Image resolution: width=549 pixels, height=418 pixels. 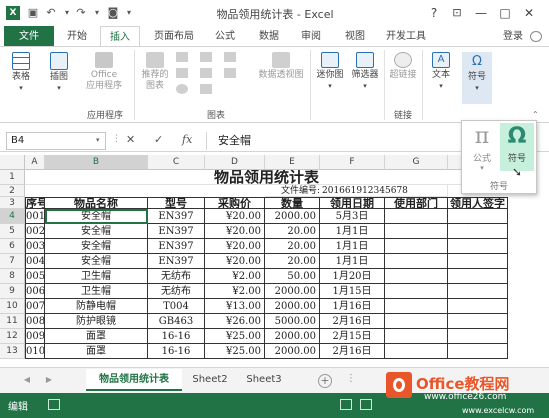 What do you see at coordinates (187, 139) in the screenshot?
I see `insert-function-icon: fx` at bounding box center [187, 139].